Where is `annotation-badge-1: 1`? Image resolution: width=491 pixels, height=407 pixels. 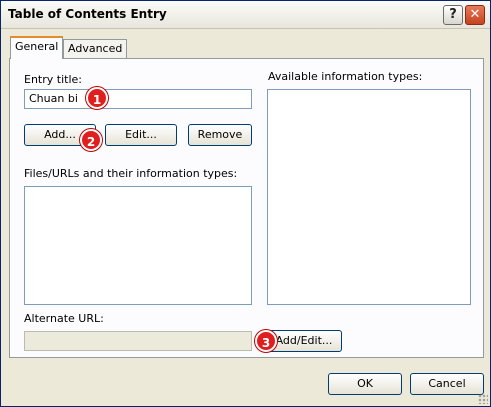 annotation-badge-1: 1 is located at coordinates (97, 98).